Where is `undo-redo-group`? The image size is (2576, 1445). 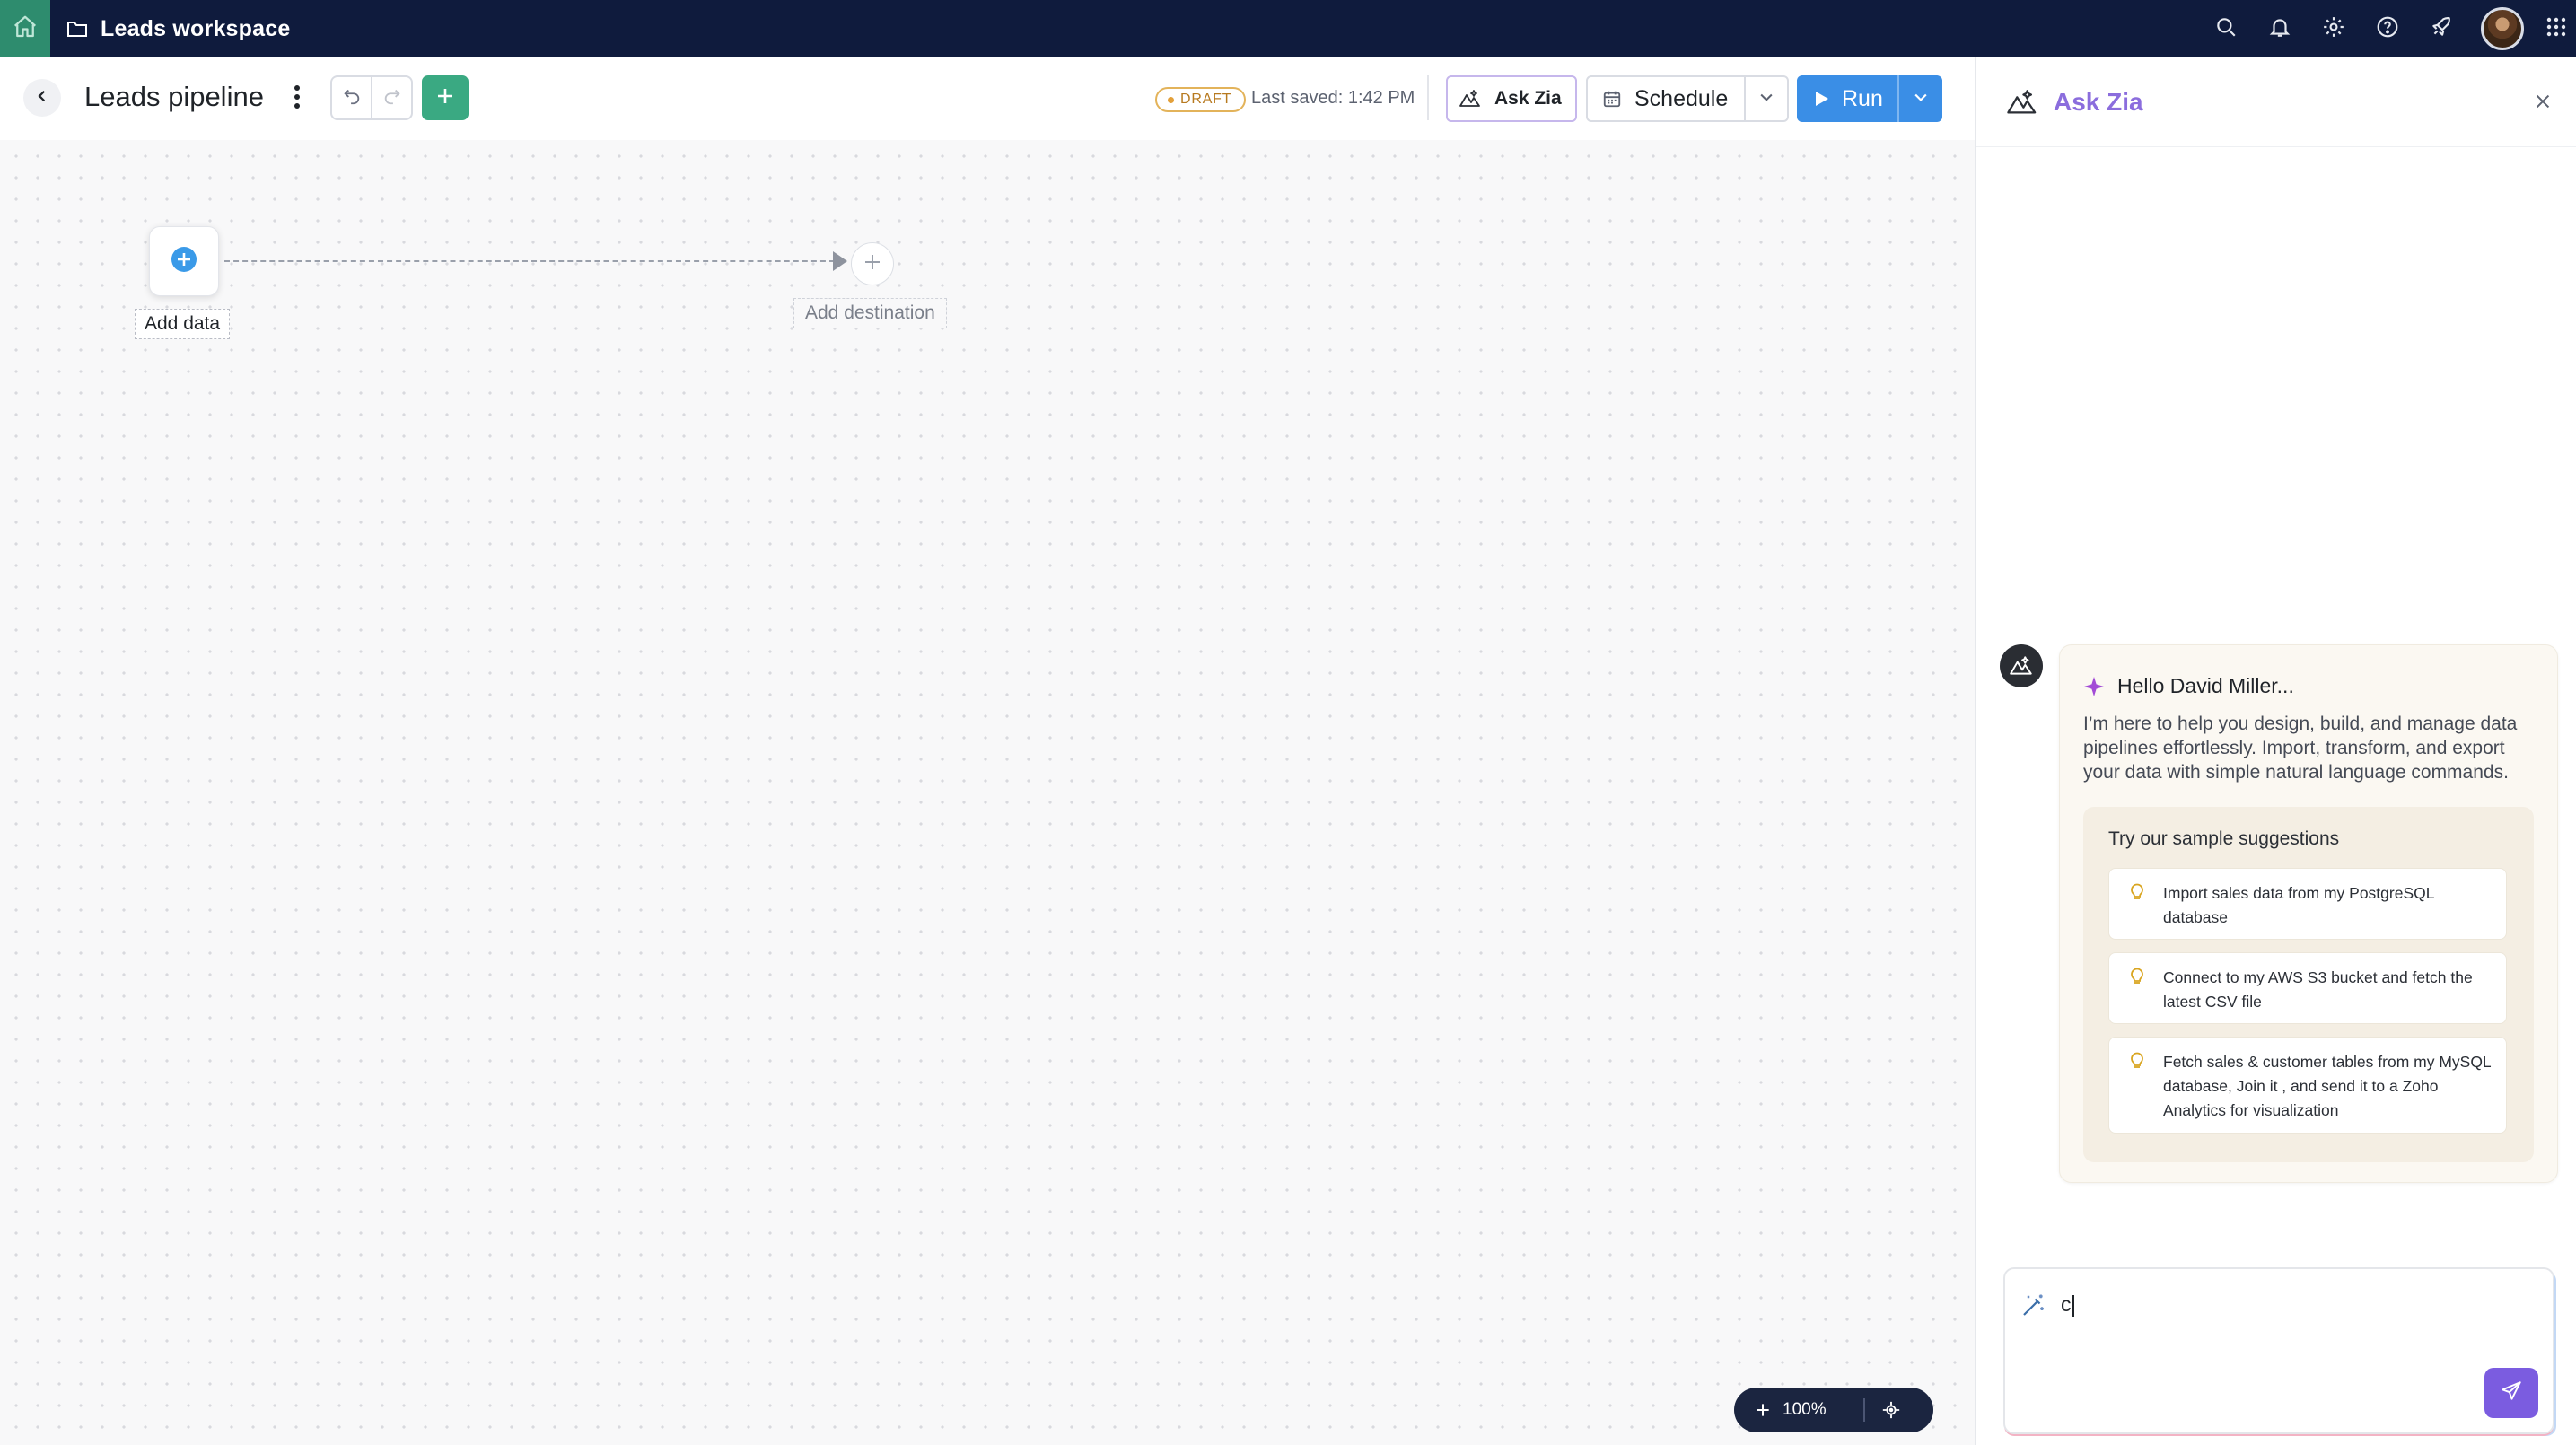 undo-redo-group is located at coordinates (371, 97).